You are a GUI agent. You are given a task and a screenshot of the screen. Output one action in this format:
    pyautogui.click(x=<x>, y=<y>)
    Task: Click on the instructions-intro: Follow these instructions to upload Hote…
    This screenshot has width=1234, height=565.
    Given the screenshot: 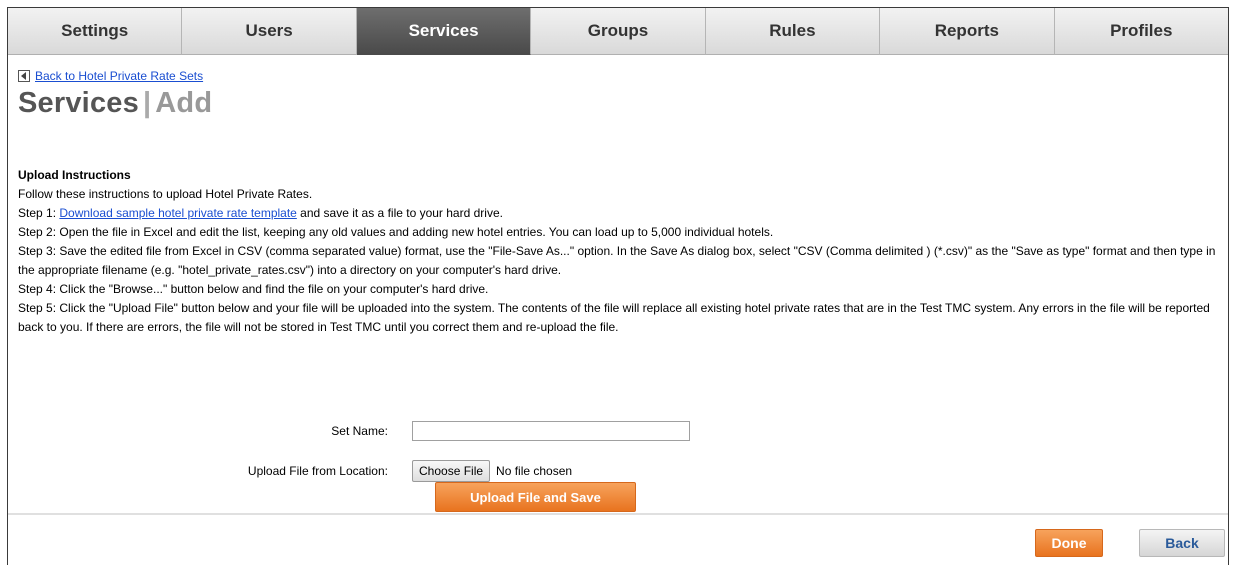 What is the action you would take?
    pyautogui.click(x=165, y=194)
    